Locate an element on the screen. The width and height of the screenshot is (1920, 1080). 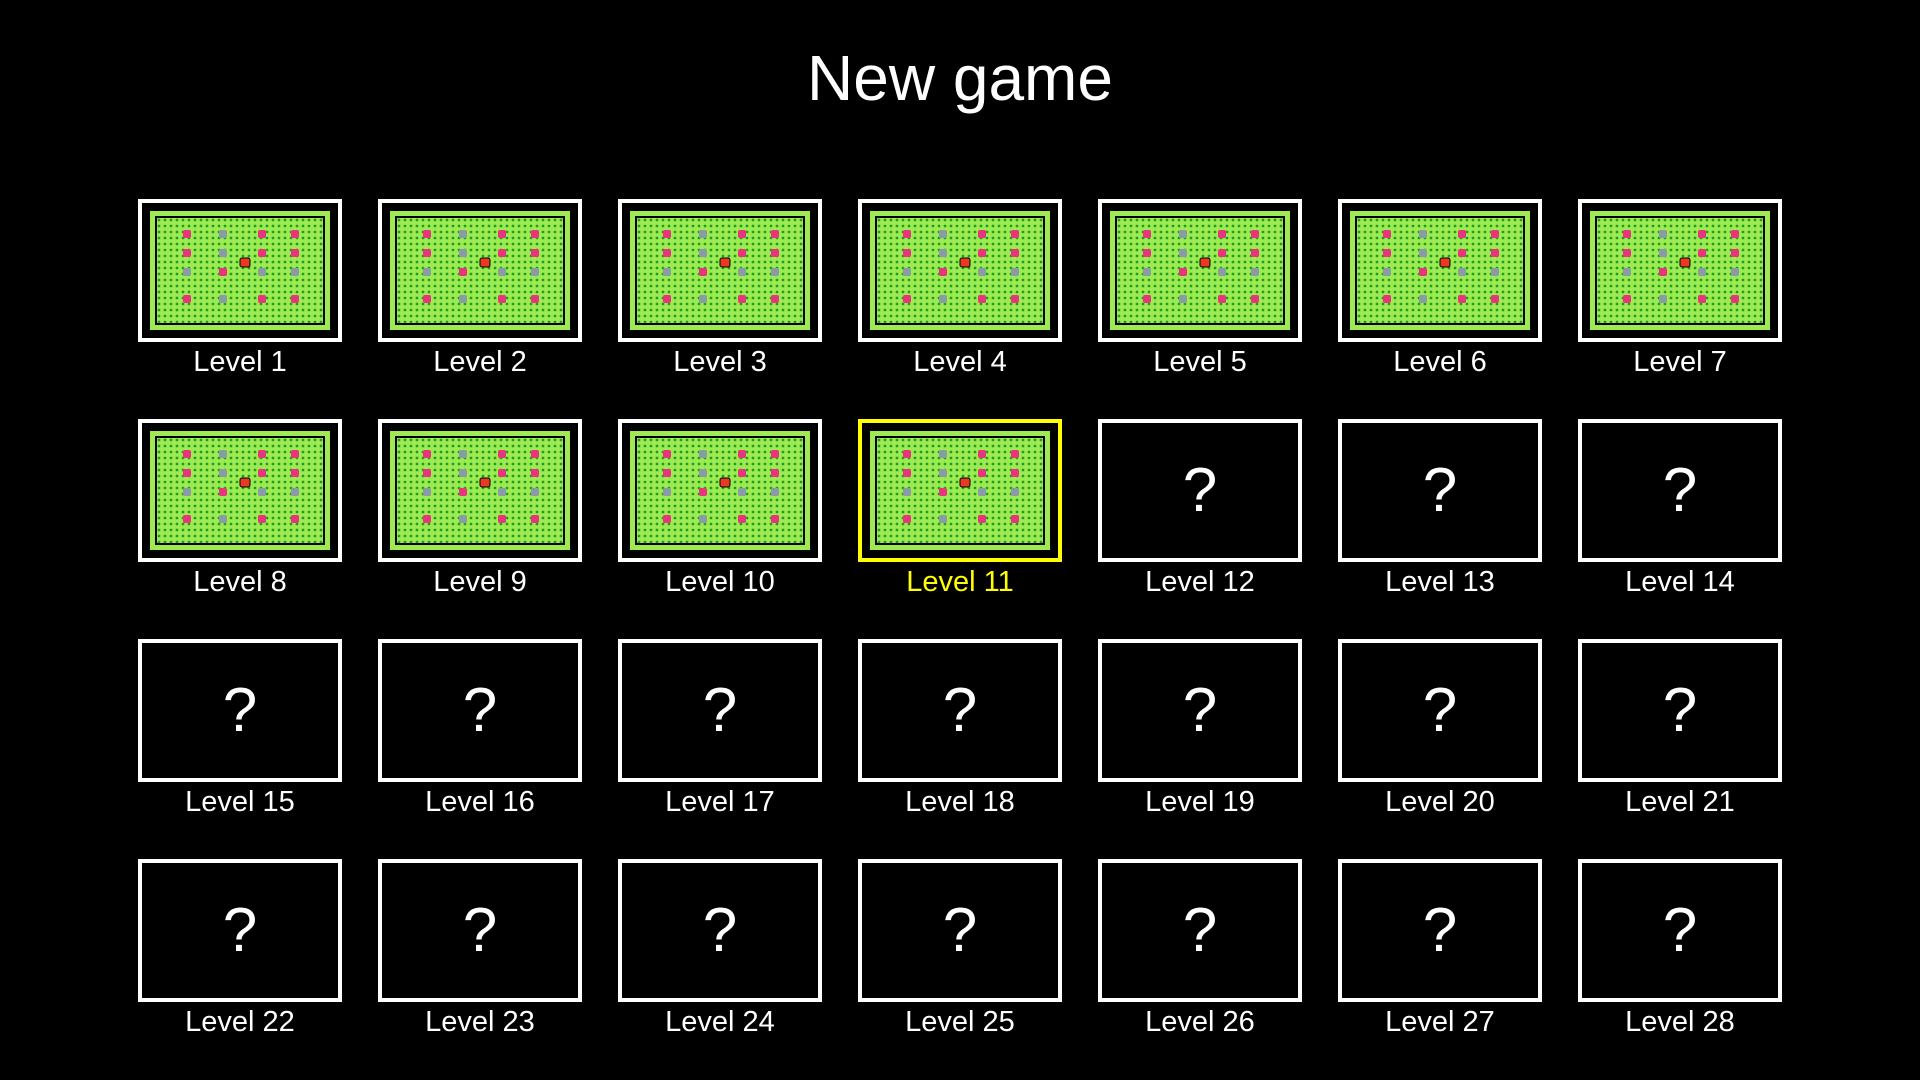
level-card-1: Level 1 is located at coordinates (240, 288).